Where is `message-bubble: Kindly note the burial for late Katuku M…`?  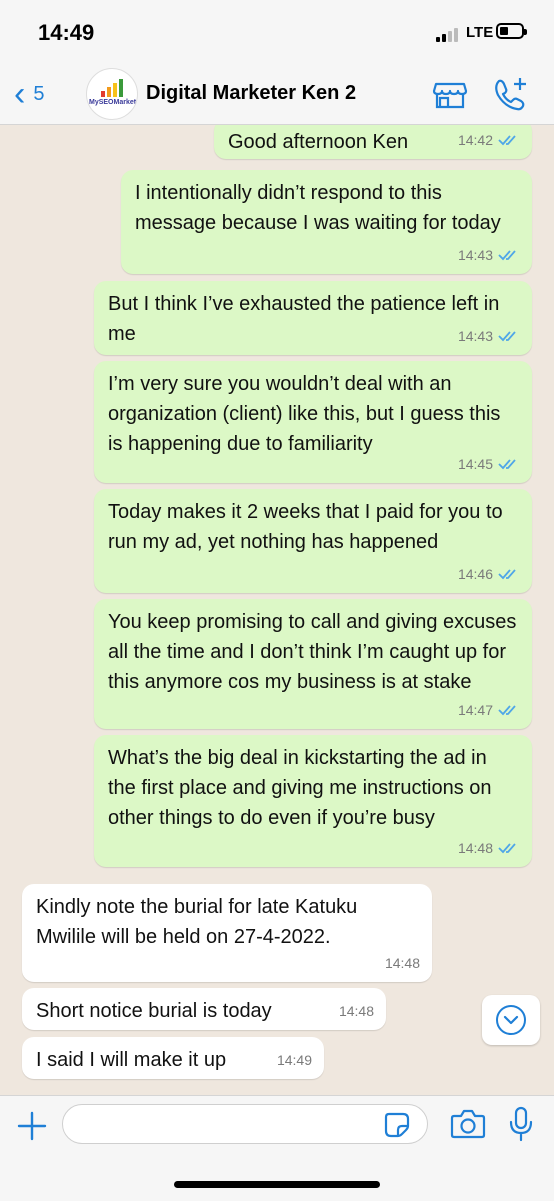 message-bubble: Kindly note the burial for late Katuku M… is located at coordinates (227, 933).